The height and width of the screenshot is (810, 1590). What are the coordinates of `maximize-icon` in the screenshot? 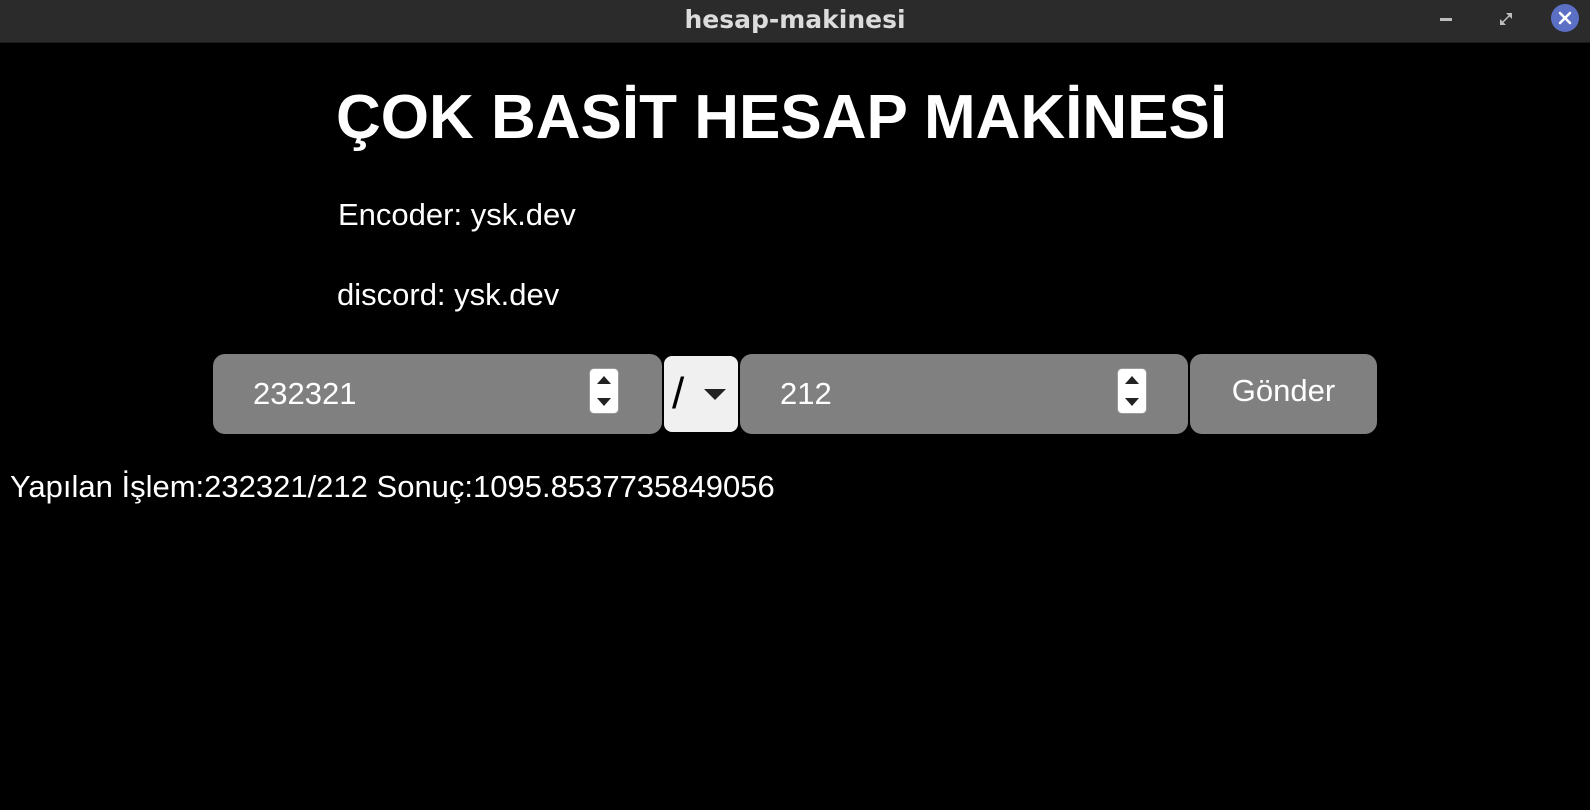 It's located at (1506, 19).